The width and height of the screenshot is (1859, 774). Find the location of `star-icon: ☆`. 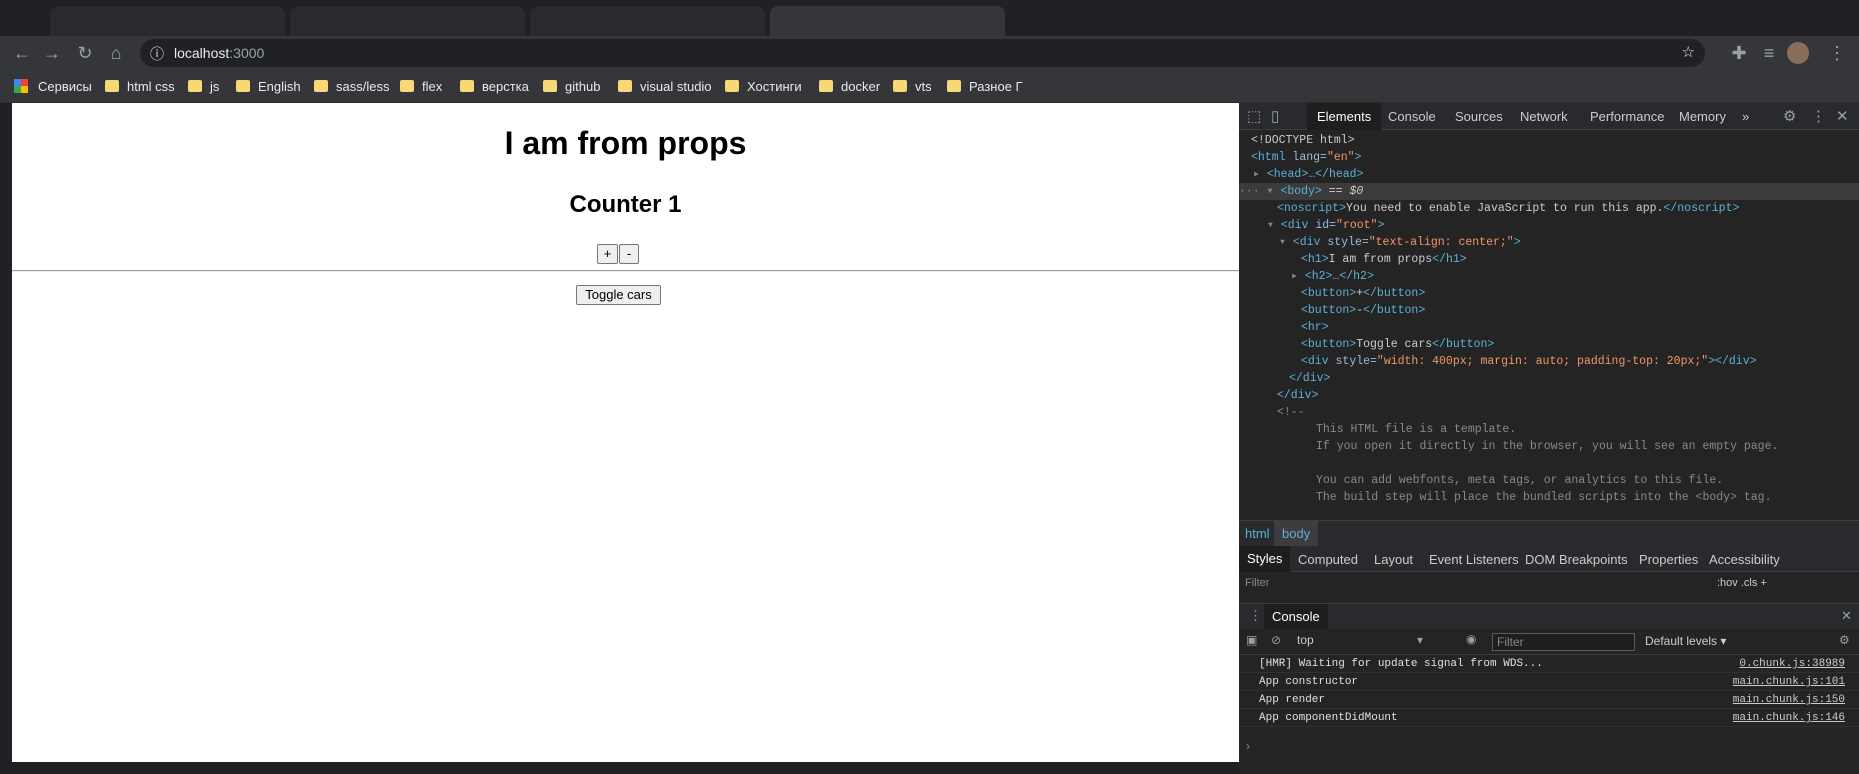

star-icon: ☆ is located at coordinates (1688, 52).